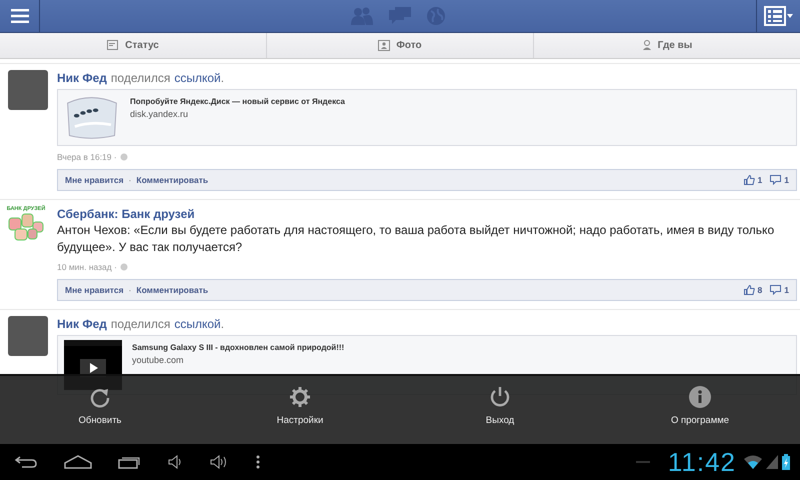 The height and width of the screenshot is (480, 800). What do you see at coordinates (384, 45) in the screenshot?
I see `photo-icon` at bounding box center [384, 45].